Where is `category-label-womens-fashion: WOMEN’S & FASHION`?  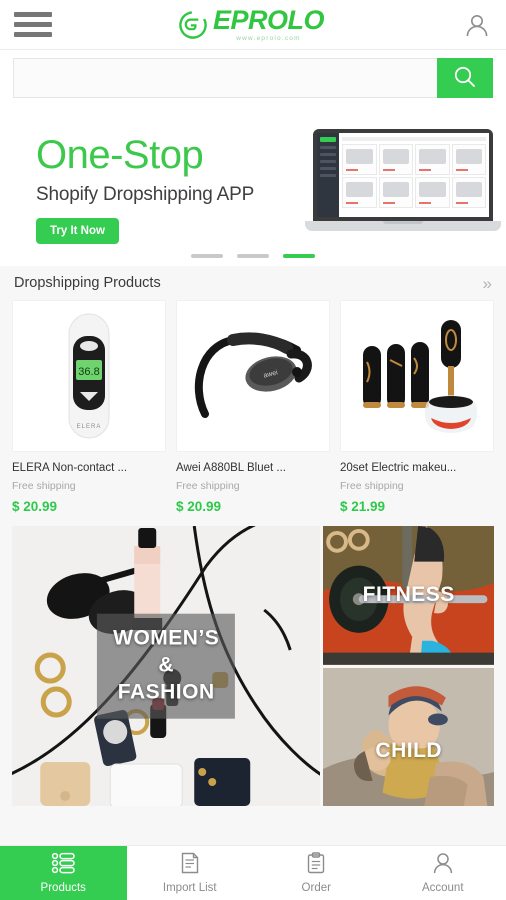
category-label-womens-fashion: WOMEN’S & FASHION is located at coordinates (166, 666).